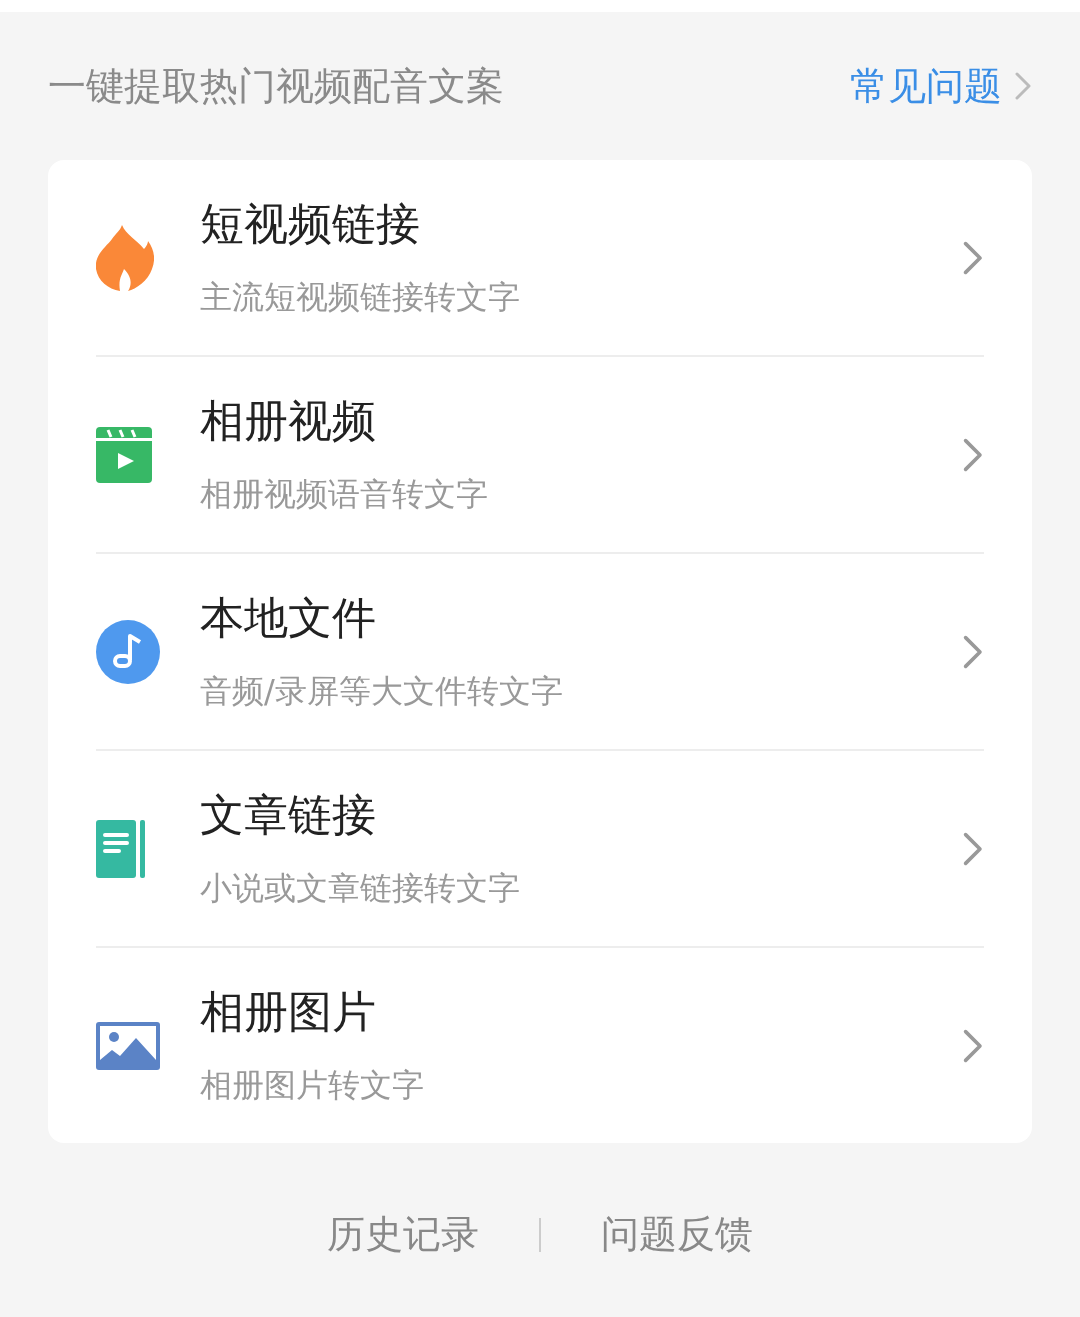 This screenshot has width=1080, height=1317. I want to click on option-title: 本地文件, so click(288, 618).